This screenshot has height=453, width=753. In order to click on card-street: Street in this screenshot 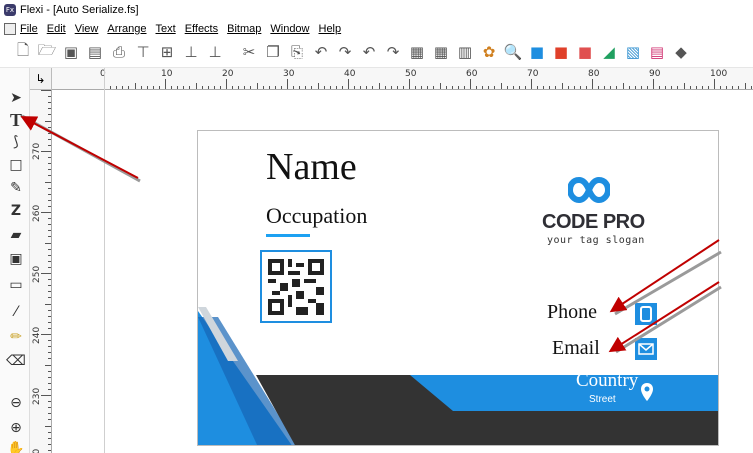, I will do `click(602, 399)`.